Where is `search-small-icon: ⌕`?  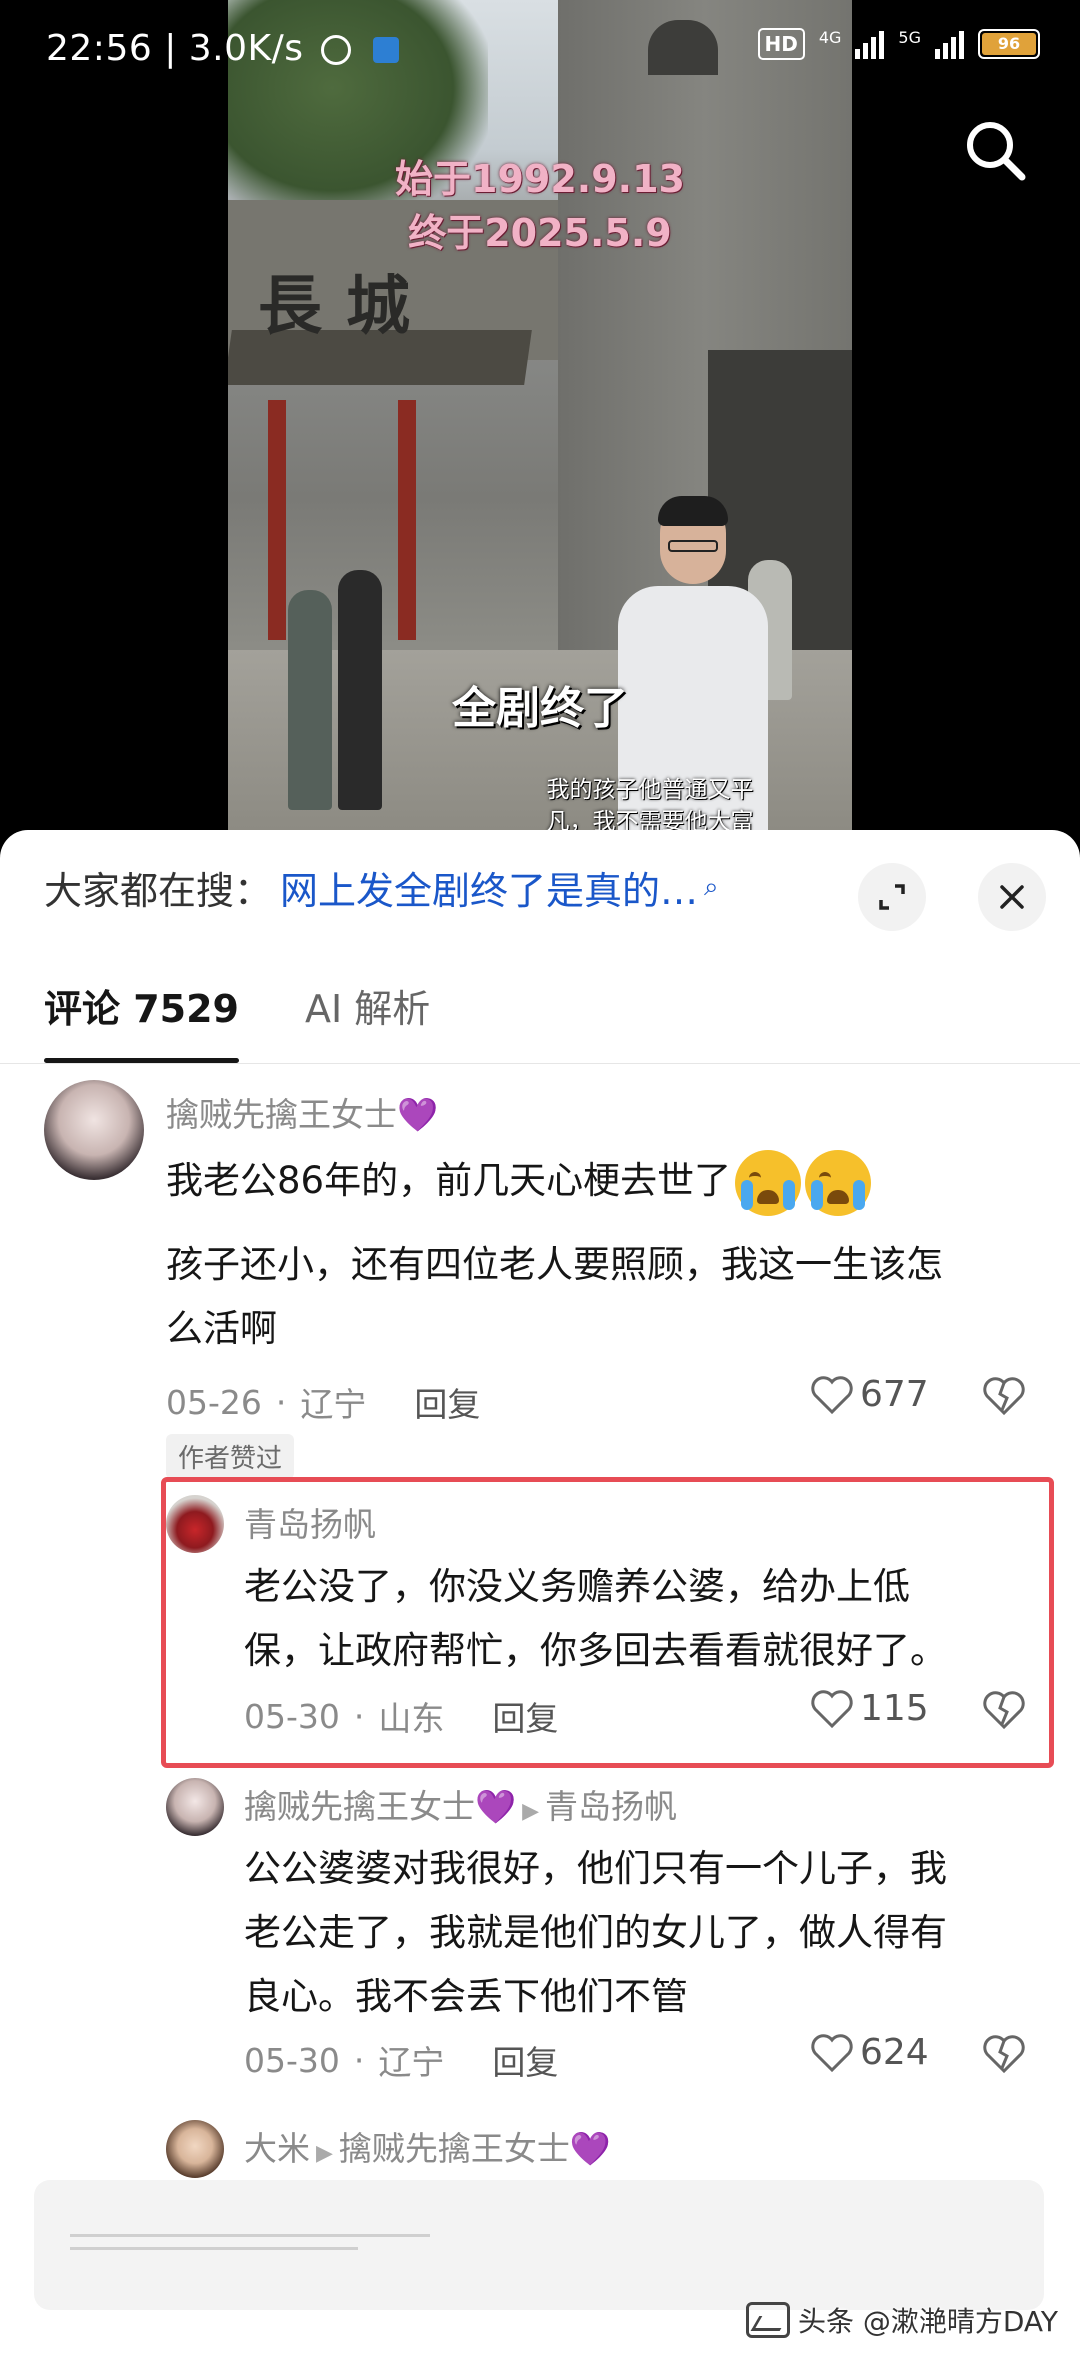 search-small-icon: ⌕ is located at coordinates (711, 887).